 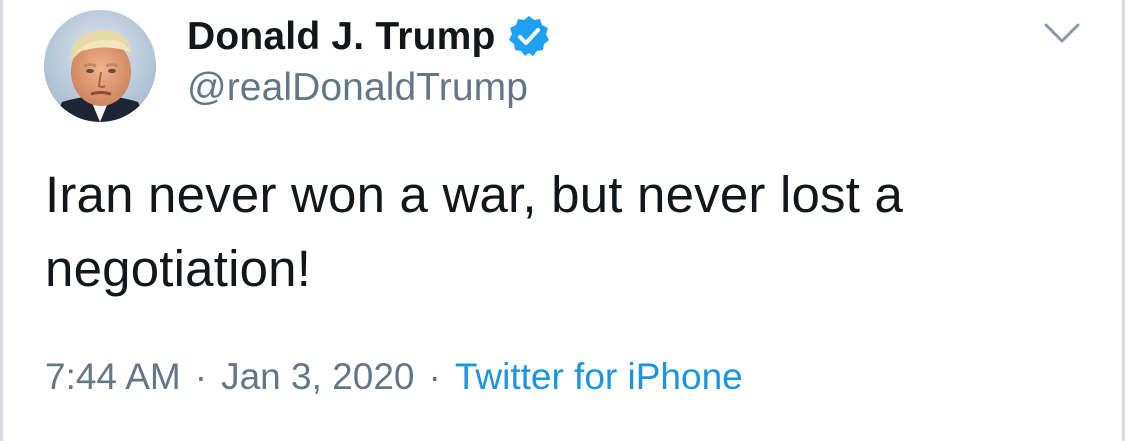 I want to click on tweet-date: Jan 3, 2020, so click(x=317, y=377).